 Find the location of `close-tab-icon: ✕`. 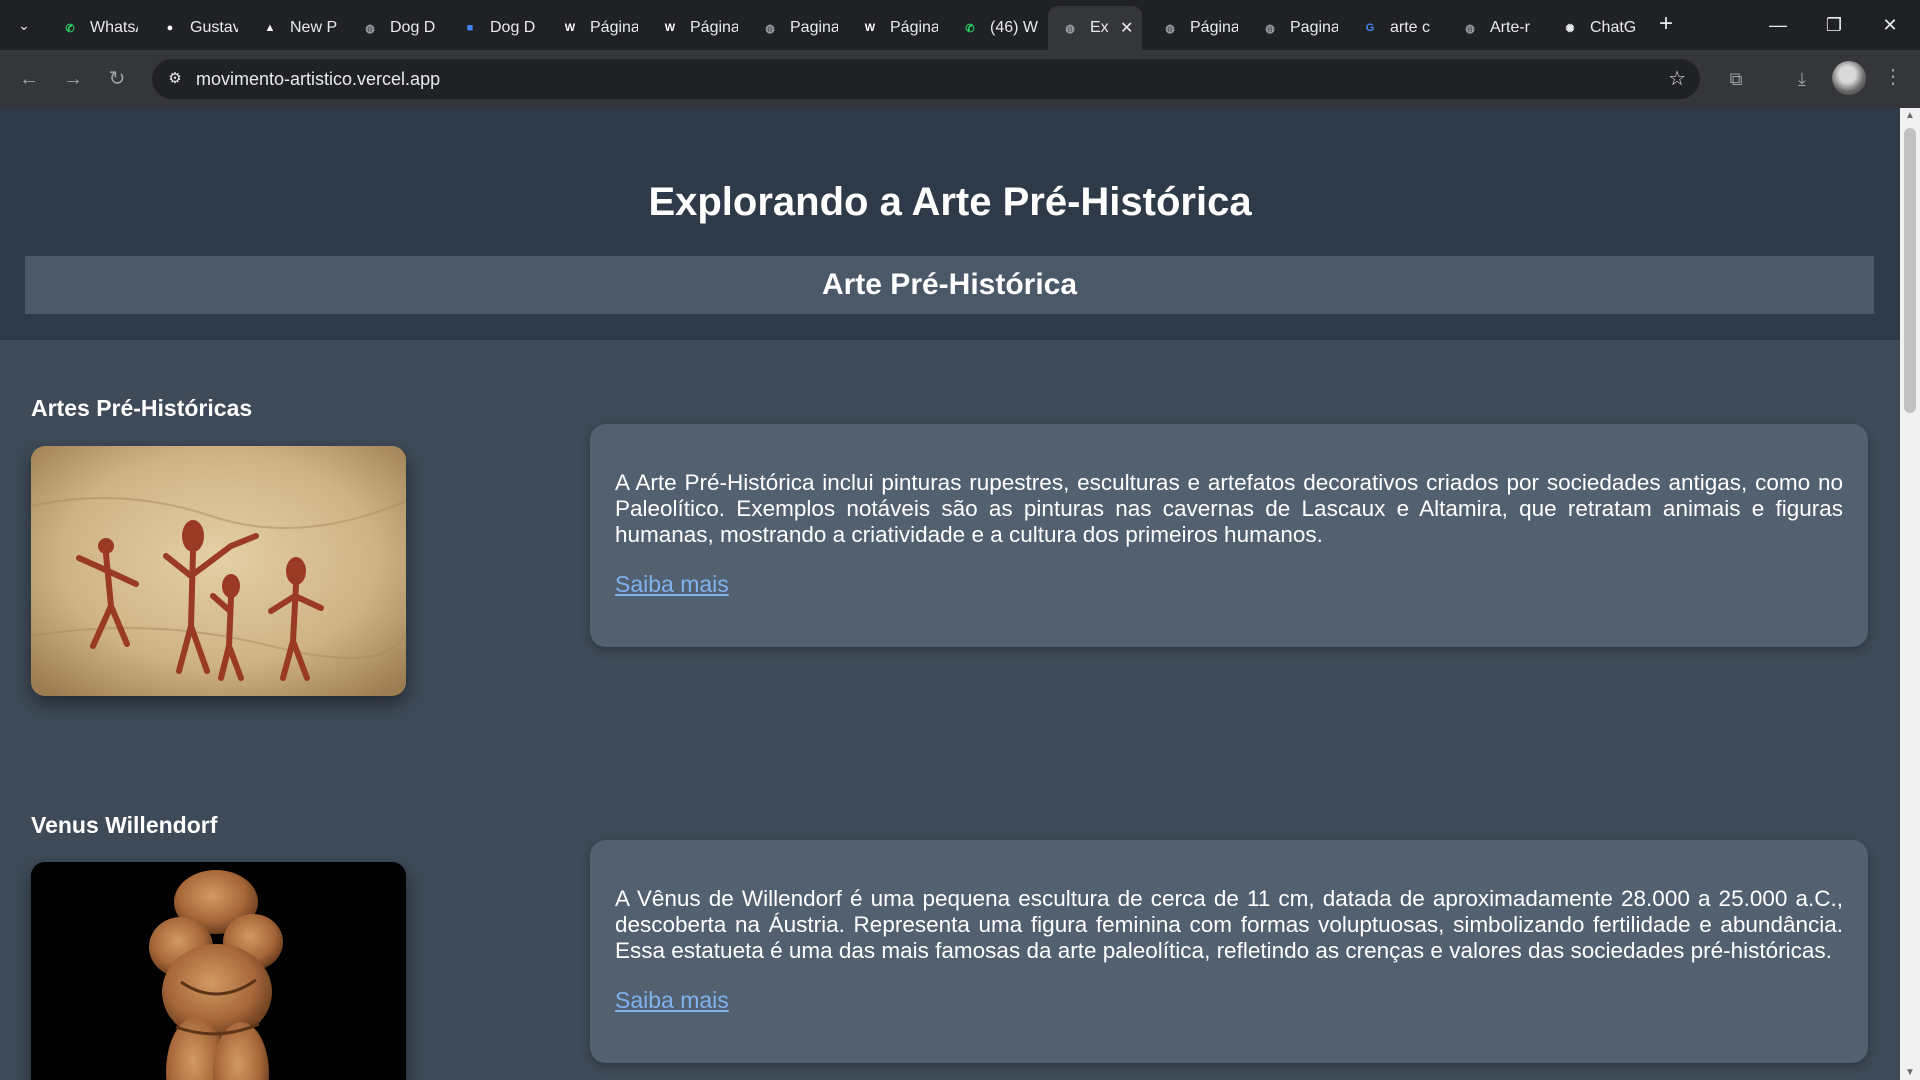

close-tab-icon: ✕ is located at coordinates (1126, 28).